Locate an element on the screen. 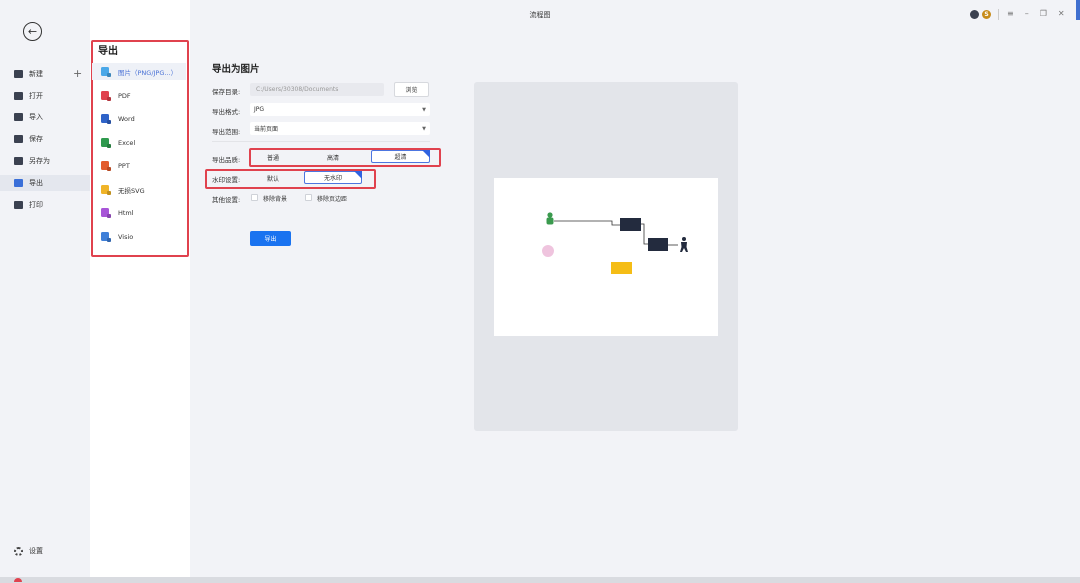  nav-item-label: 另存为 is located at coordinates (39, 161).